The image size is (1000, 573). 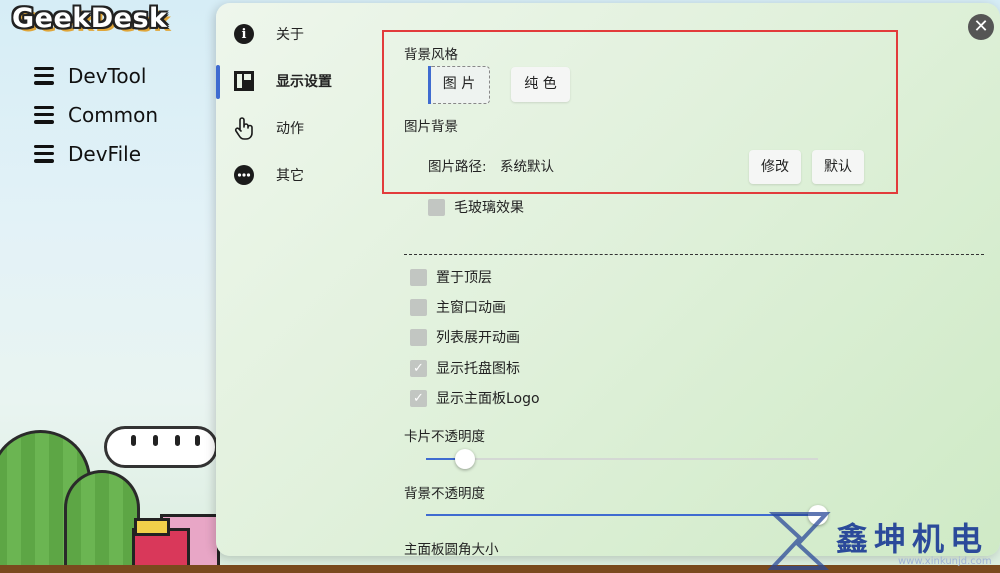 What do you see at coordinates (436, 207) in the screenshot?
I see `frosted-glass-checkbox` at bounding box center [436, 207].